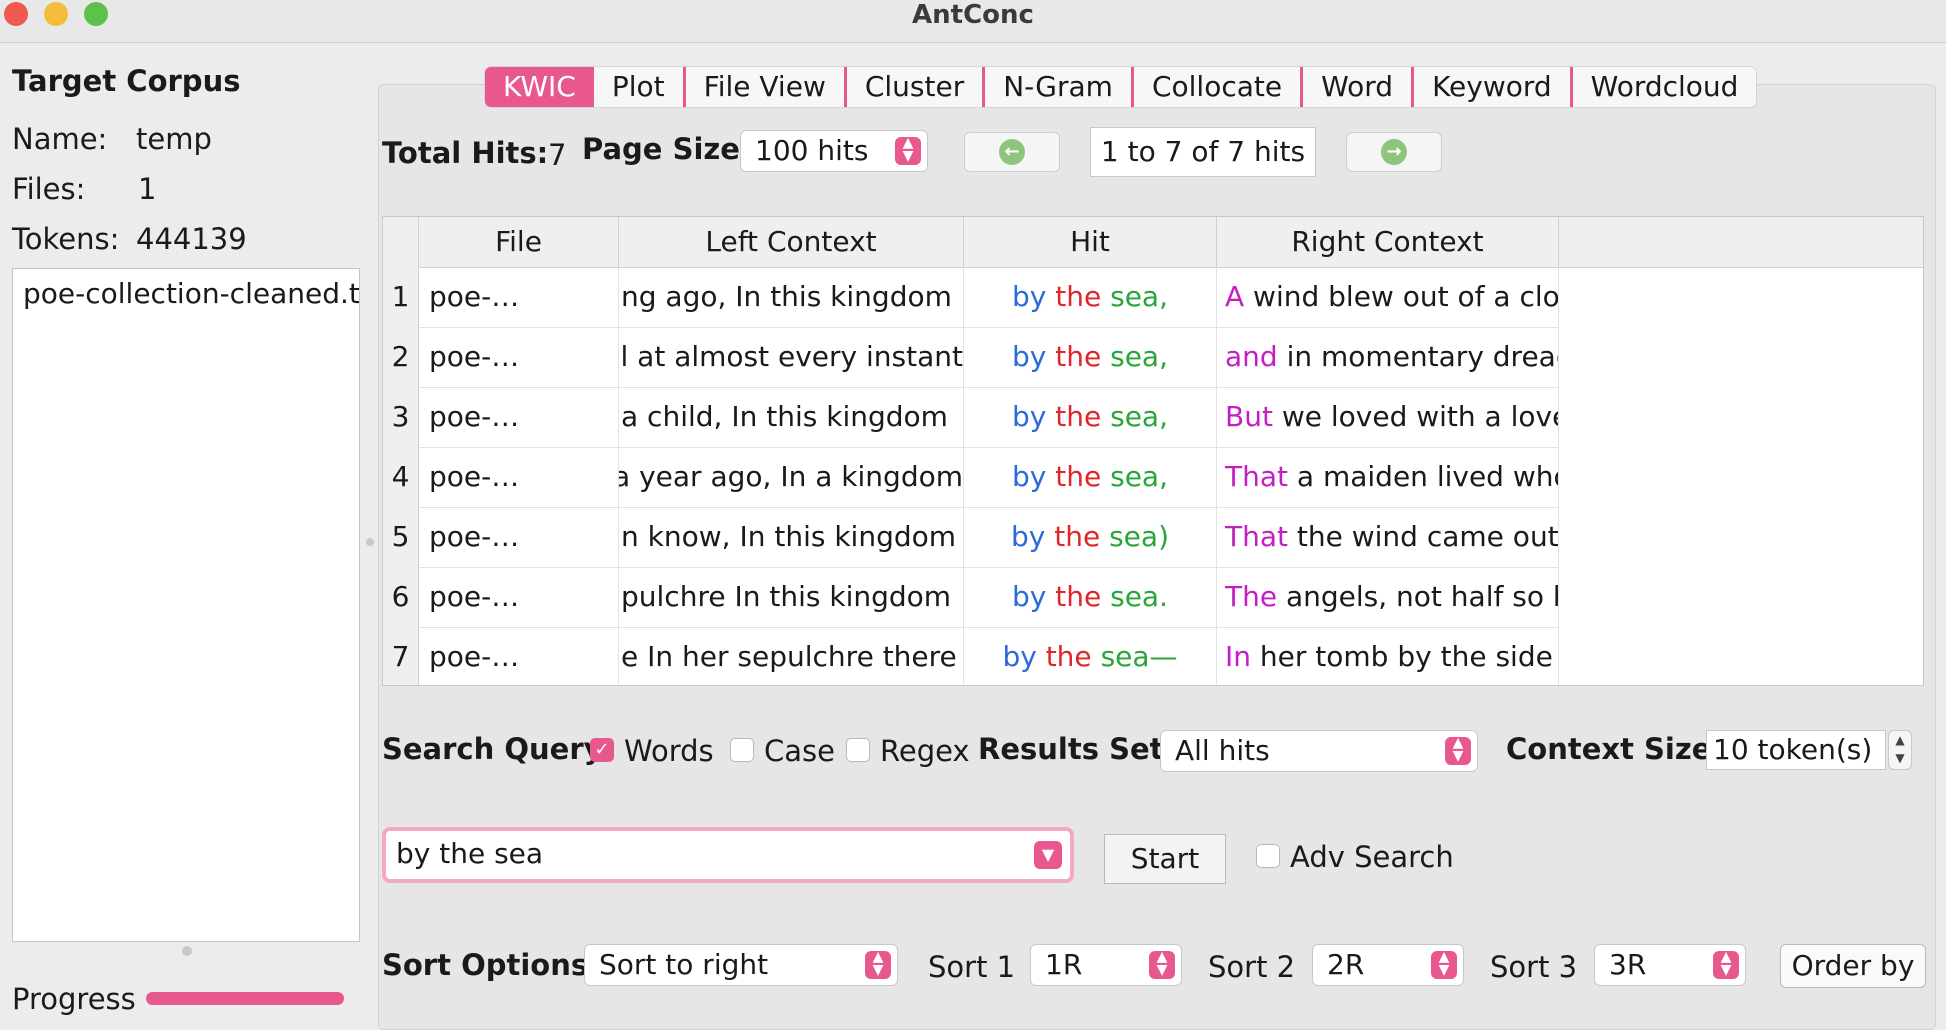 The width and height of the screenshot is (1946, 1030). What do you see at coordinates (74, 999) in the screenshot?
I see `progress-label: Progress` at bounding box center [74, 999].